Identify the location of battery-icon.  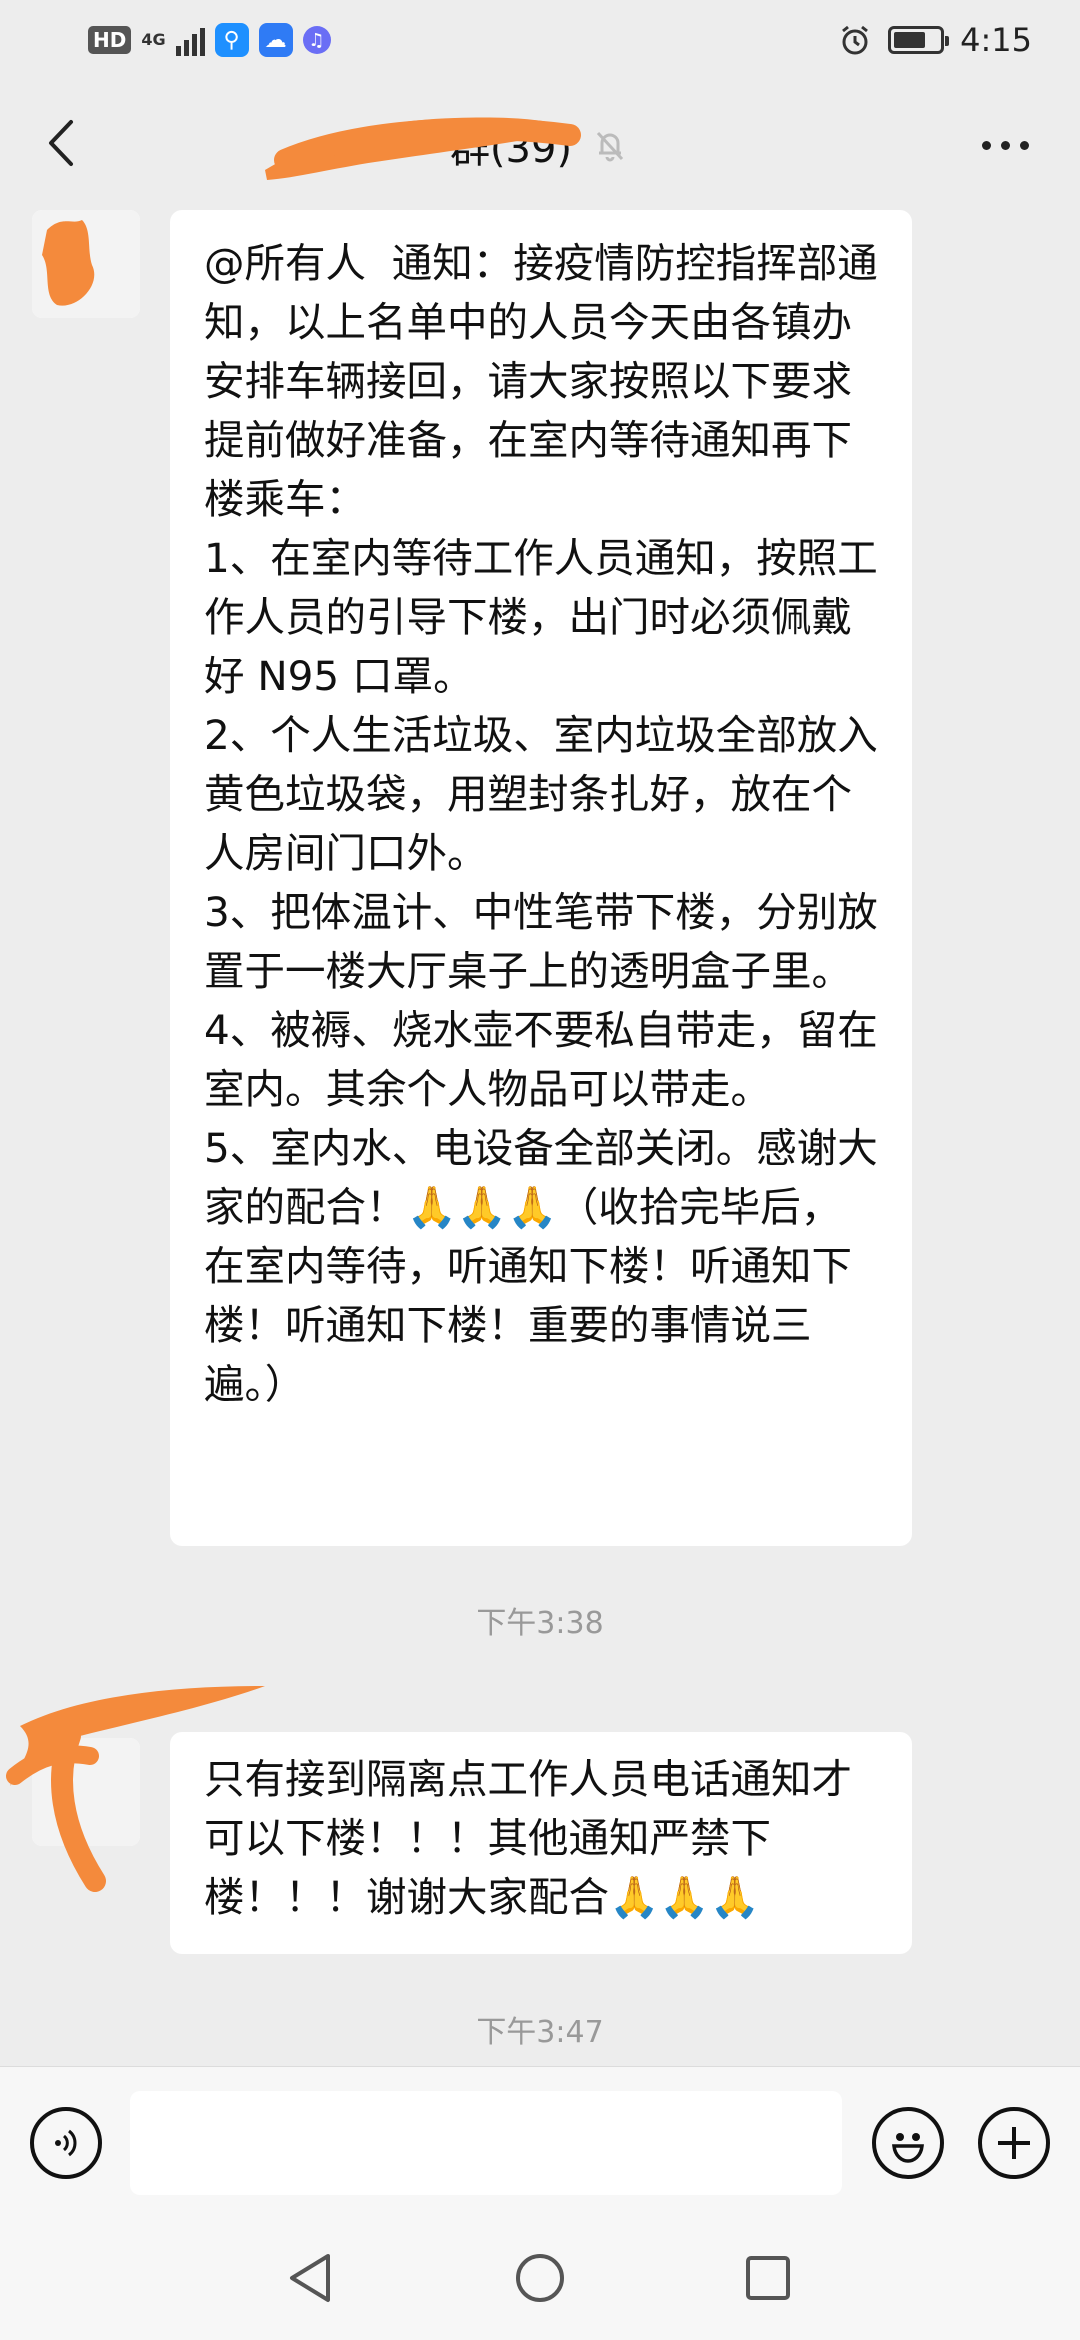
(919, 40).